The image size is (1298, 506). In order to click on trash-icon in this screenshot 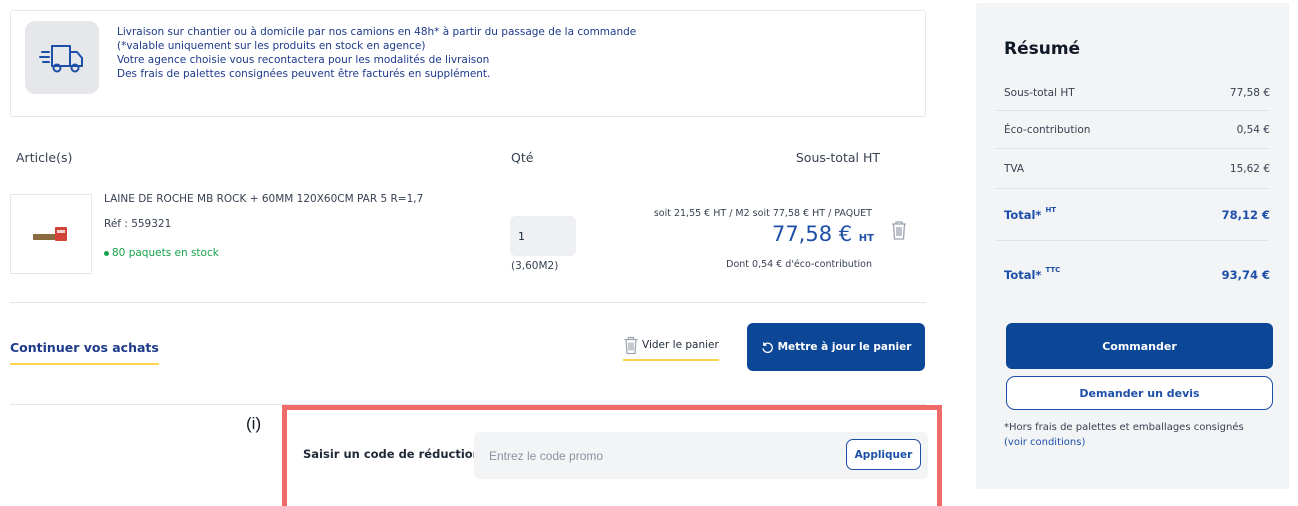, I will do `click(631, 345)`.